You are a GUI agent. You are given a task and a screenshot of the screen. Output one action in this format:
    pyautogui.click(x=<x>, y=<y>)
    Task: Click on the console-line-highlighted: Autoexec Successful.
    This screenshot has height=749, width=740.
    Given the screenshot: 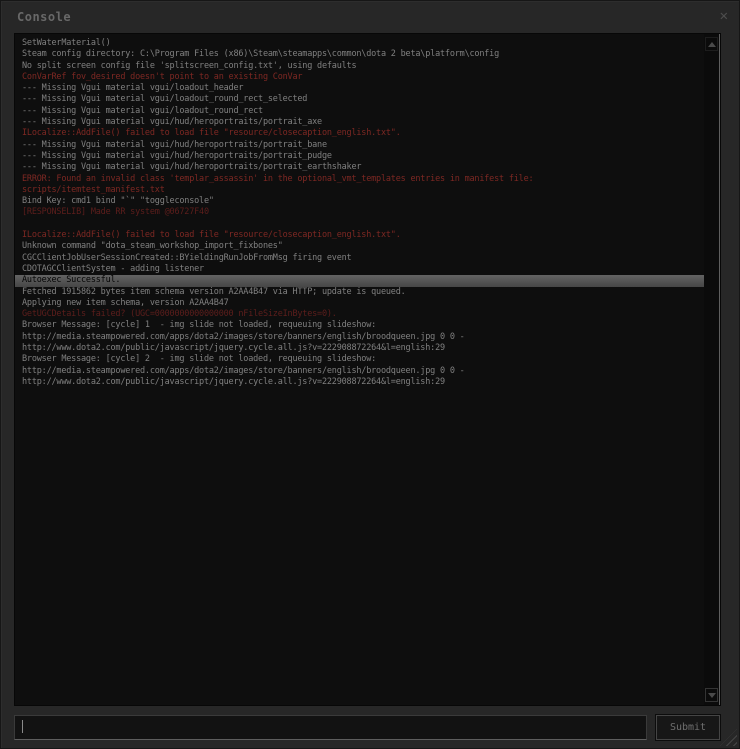 What is the action you would take?
    pyautogui.click(x=360, y=281)
    